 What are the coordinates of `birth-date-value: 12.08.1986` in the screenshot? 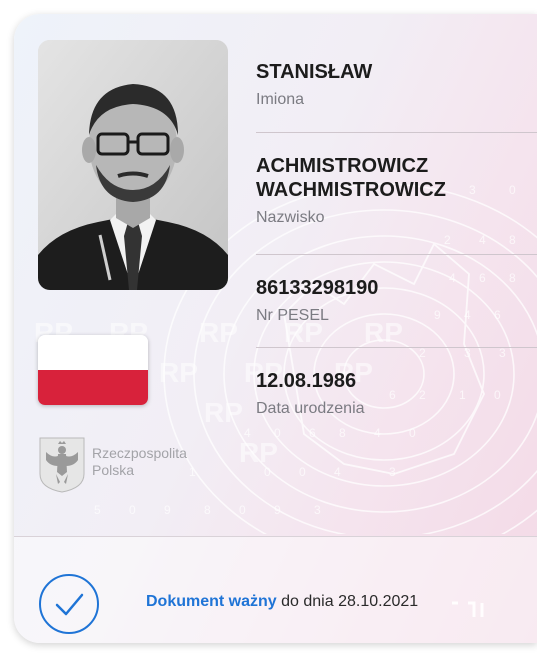 It's located at (306, 381).